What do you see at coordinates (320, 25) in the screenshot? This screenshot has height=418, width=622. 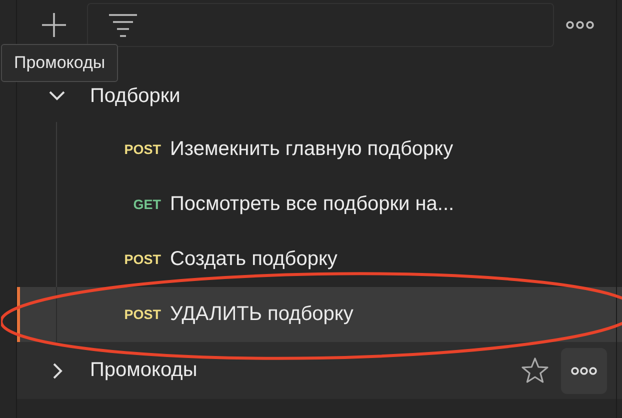 I see `filter-field` at bounding box center [320, 25].